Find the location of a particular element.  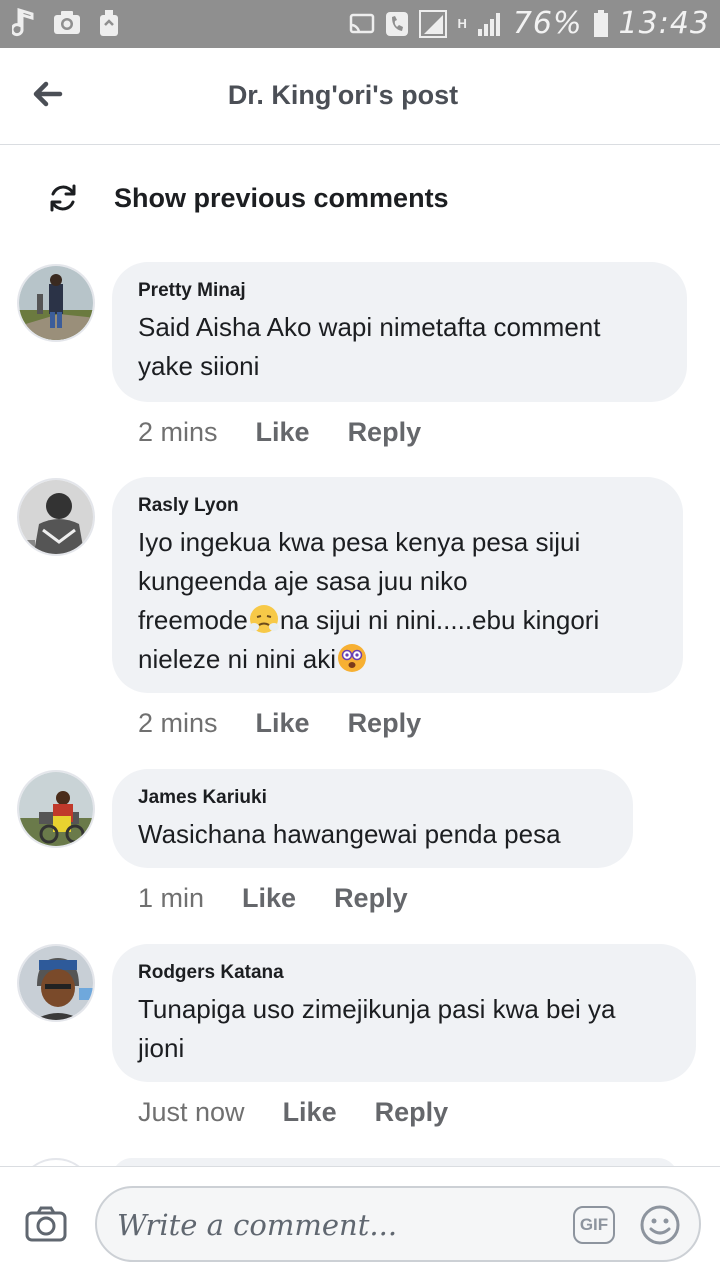

dizzy-face-emoji-icon is located at coordinates (352, 658).